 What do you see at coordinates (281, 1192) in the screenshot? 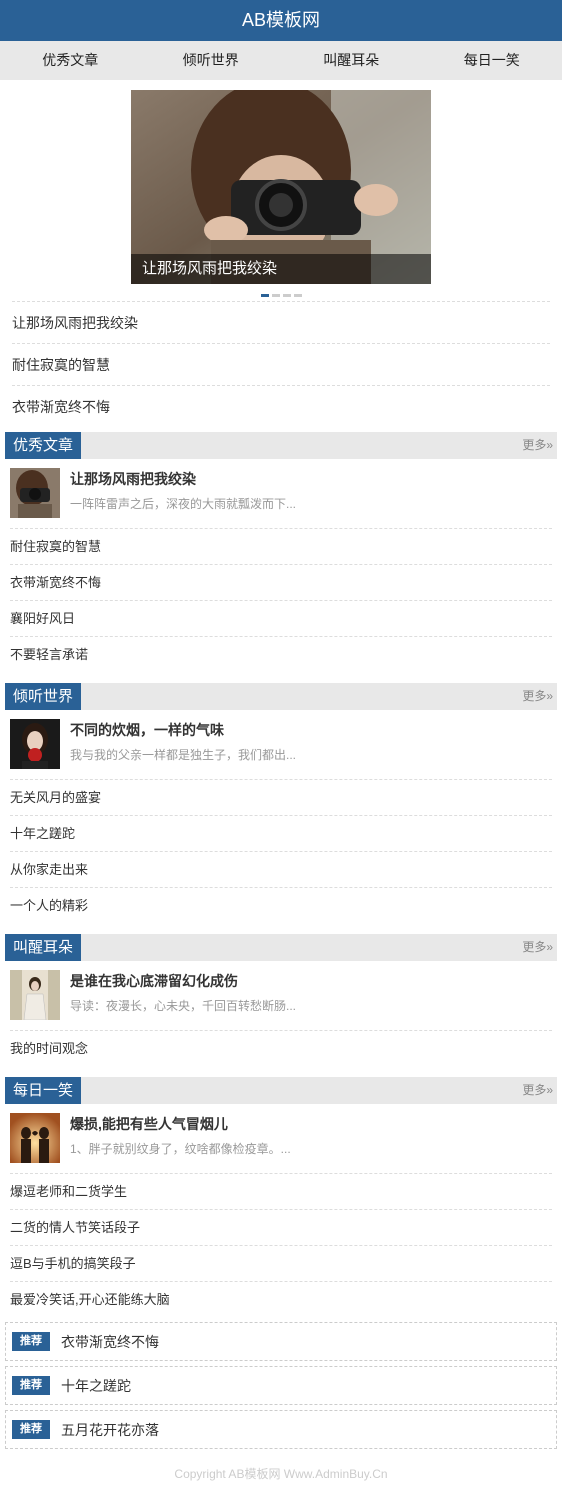
I see `list-item: 爆逗老师和二货学生` at bounding box center [281, 1192].